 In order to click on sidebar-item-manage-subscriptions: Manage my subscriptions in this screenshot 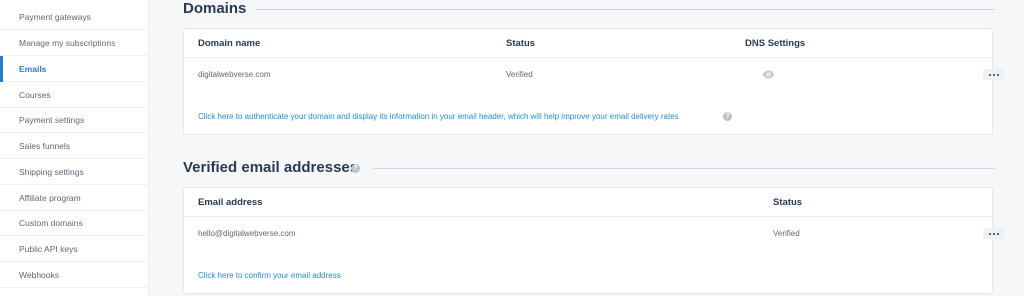, I will do `click(74, 43)`.